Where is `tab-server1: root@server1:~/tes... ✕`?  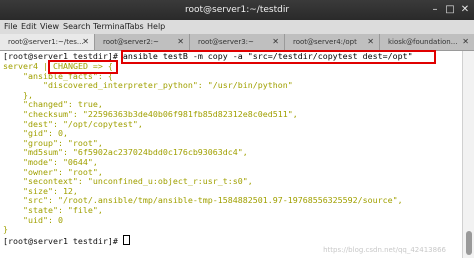
tab-server1: root@server1:~/tes... ✕ is located at coordinates (47, 42).